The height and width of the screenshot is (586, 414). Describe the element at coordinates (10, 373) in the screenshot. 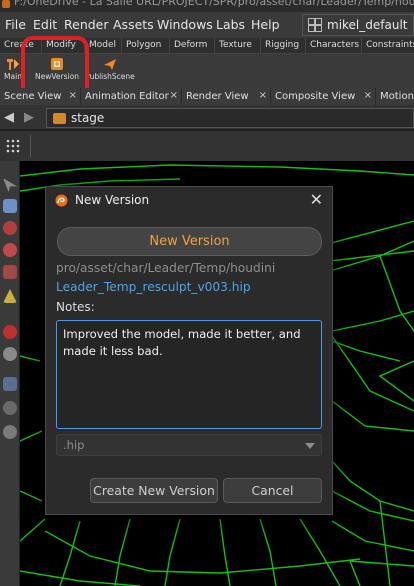

I see `left-toolbar` at that location.